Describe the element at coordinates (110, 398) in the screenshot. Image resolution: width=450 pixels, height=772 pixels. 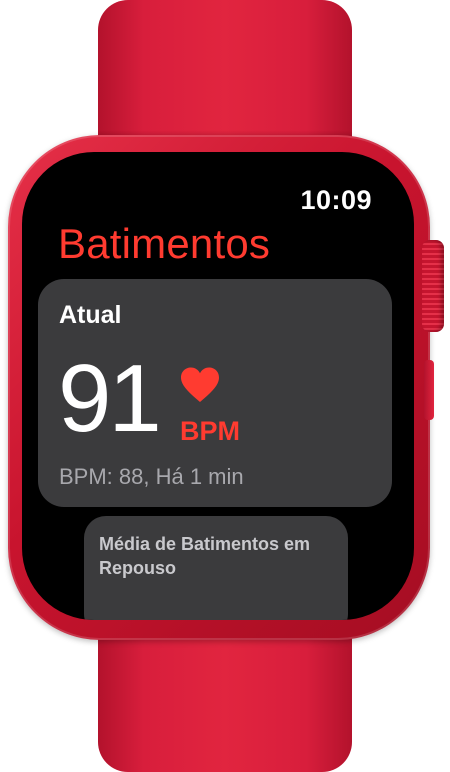
I see `heart-rate-value: 91` at that location.